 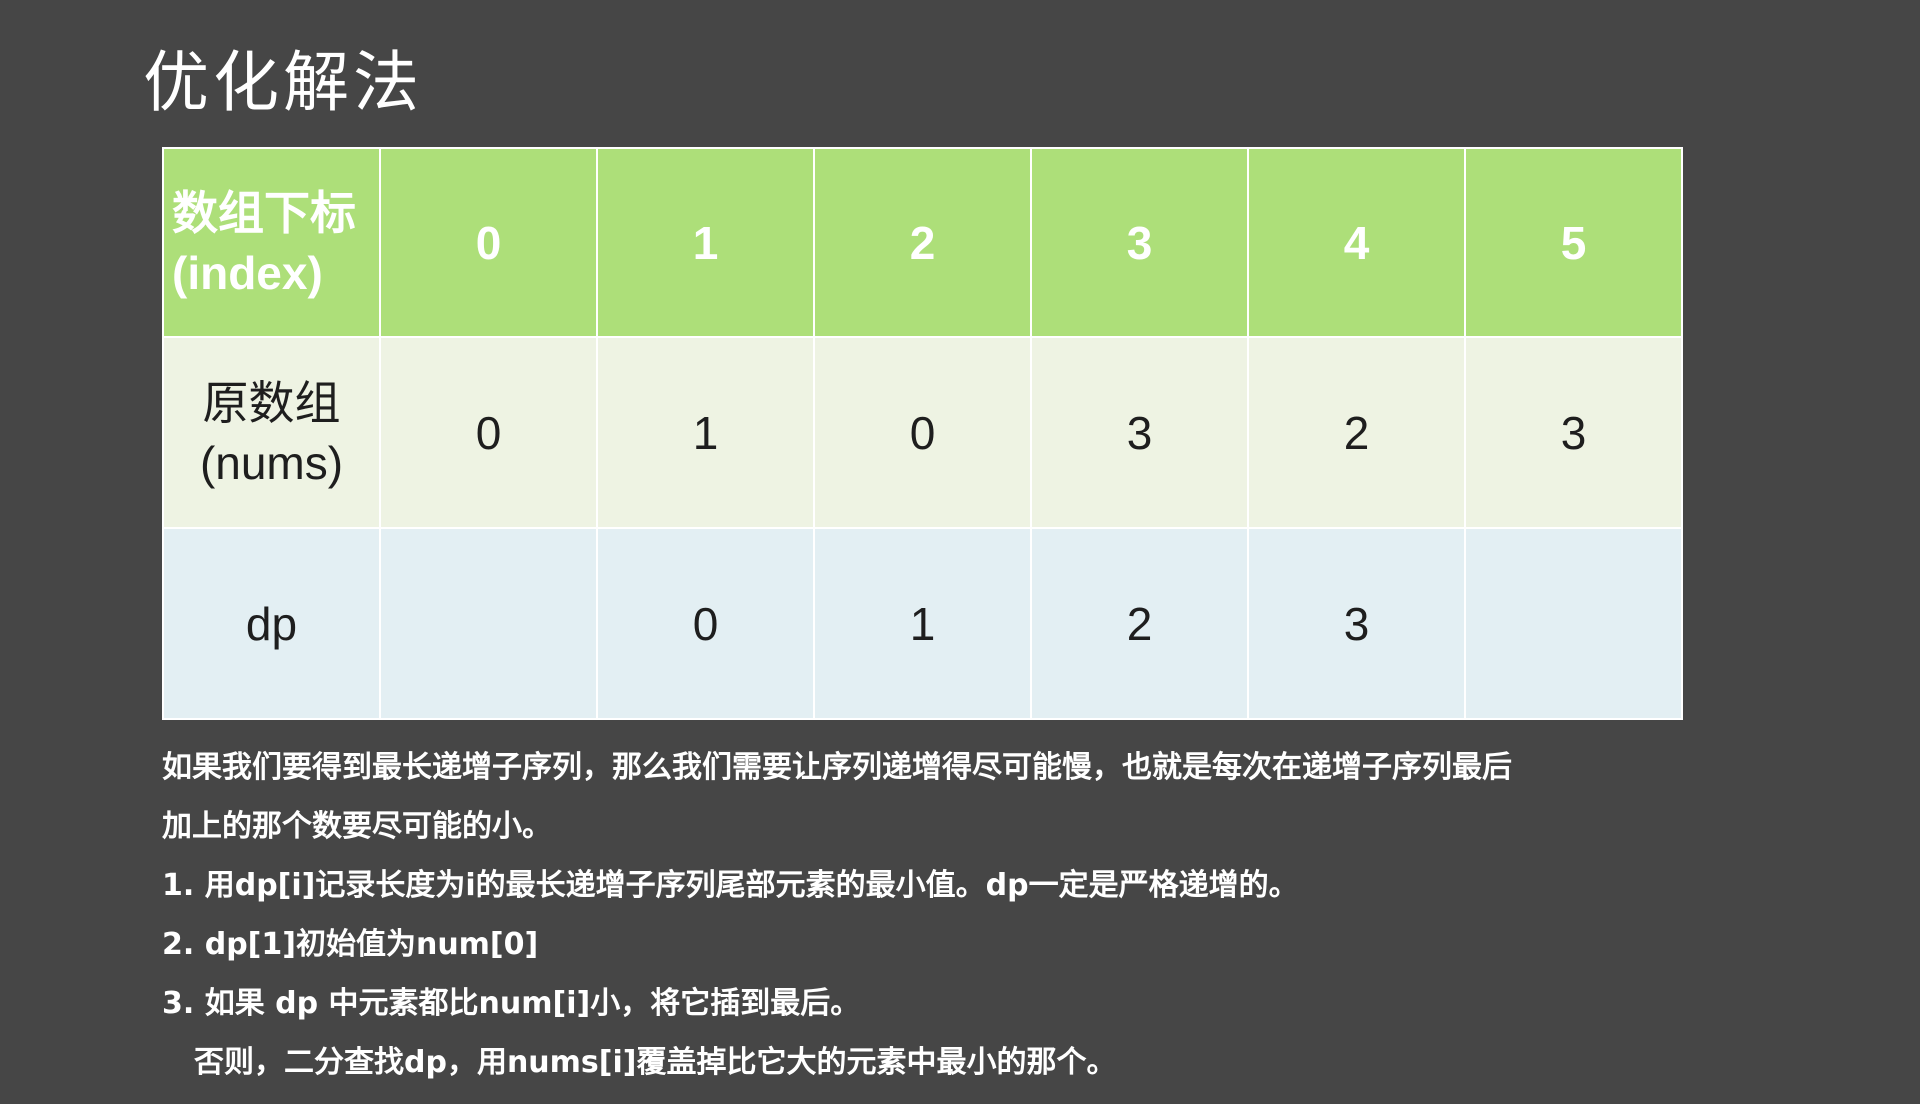 What do you see at coordinates (705, 432) in the screenshot?
I see `nums-cell: 1` at bounding box center [705, 432].